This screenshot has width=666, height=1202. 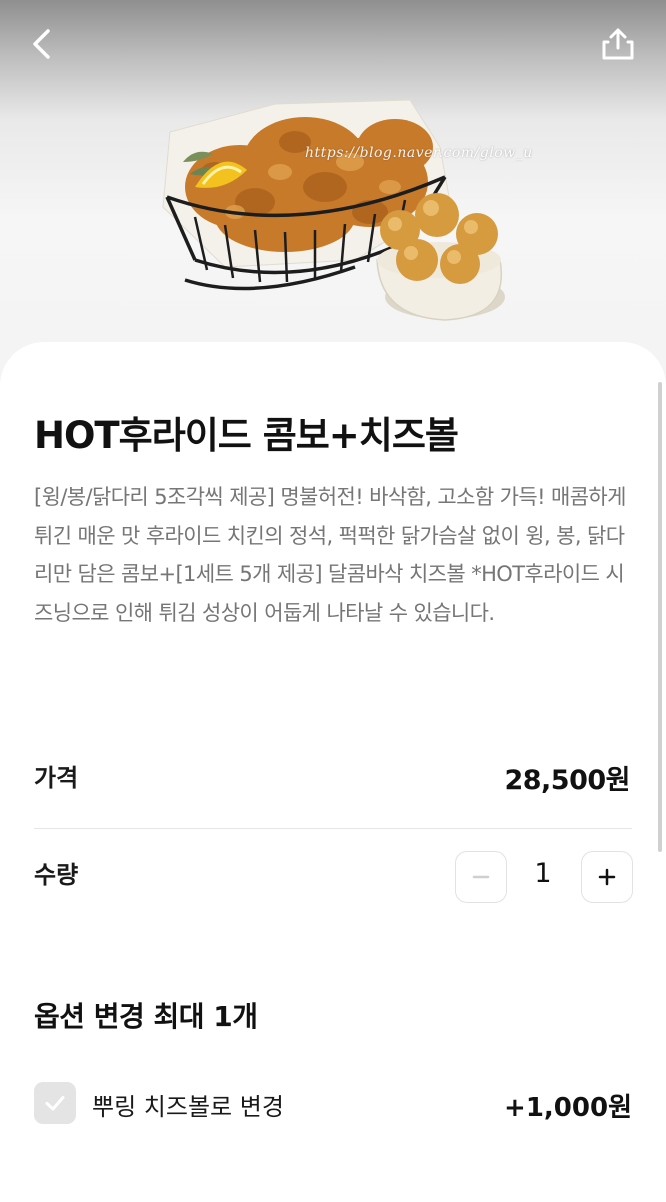 What do you see at coordinates (419, 153) in the screenshot?
I see `image-watermark: https://blog.naver.com/glow_u` at bounding box center [419, 153].